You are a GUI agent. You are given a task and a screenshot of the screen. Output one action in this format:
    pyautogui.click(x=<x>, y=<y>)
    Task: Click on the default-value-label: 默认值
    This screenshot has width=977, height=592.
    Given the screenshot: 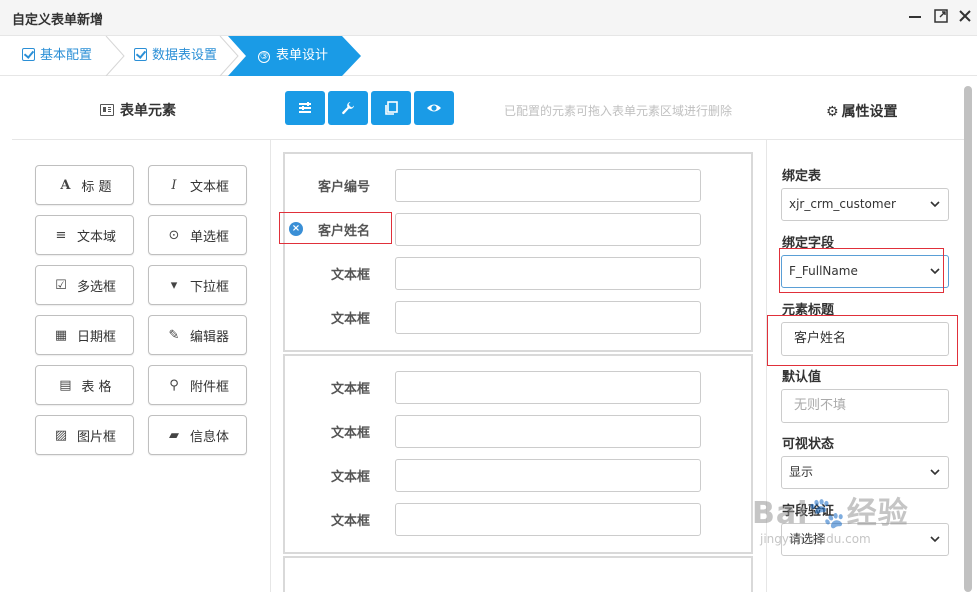 What is the action you would take?
    pyautogui.click(x=802, y=377)
    